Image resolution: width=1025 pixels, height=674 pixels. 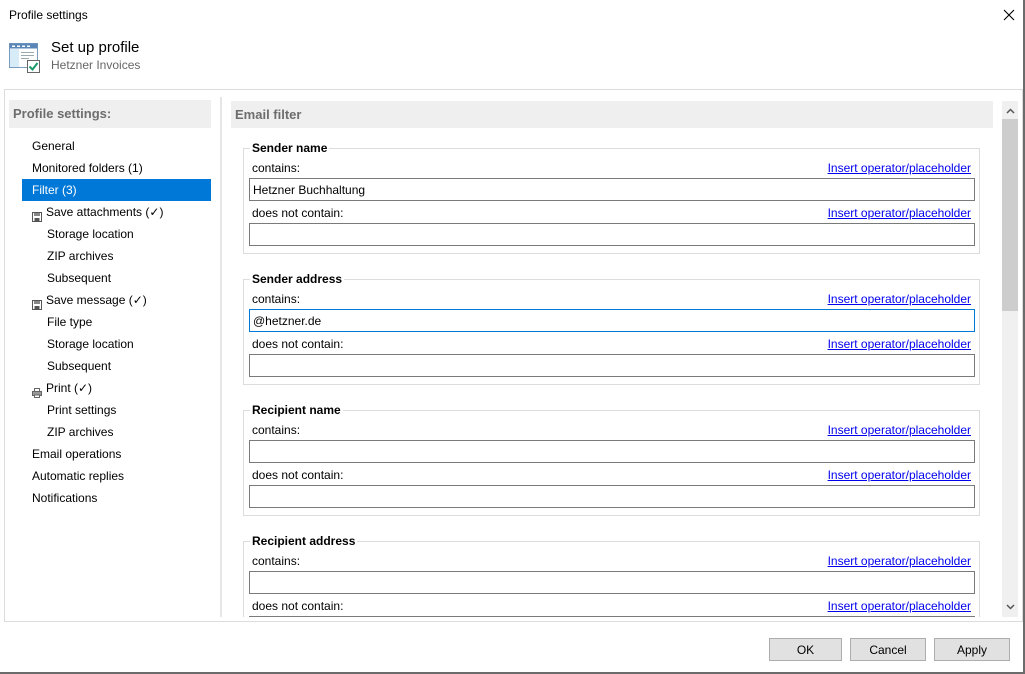 What do you see at coordinates (612, 496) in the screenshot?
I see `recipient-name-not-contains-input` at bounding box center [612, 496].